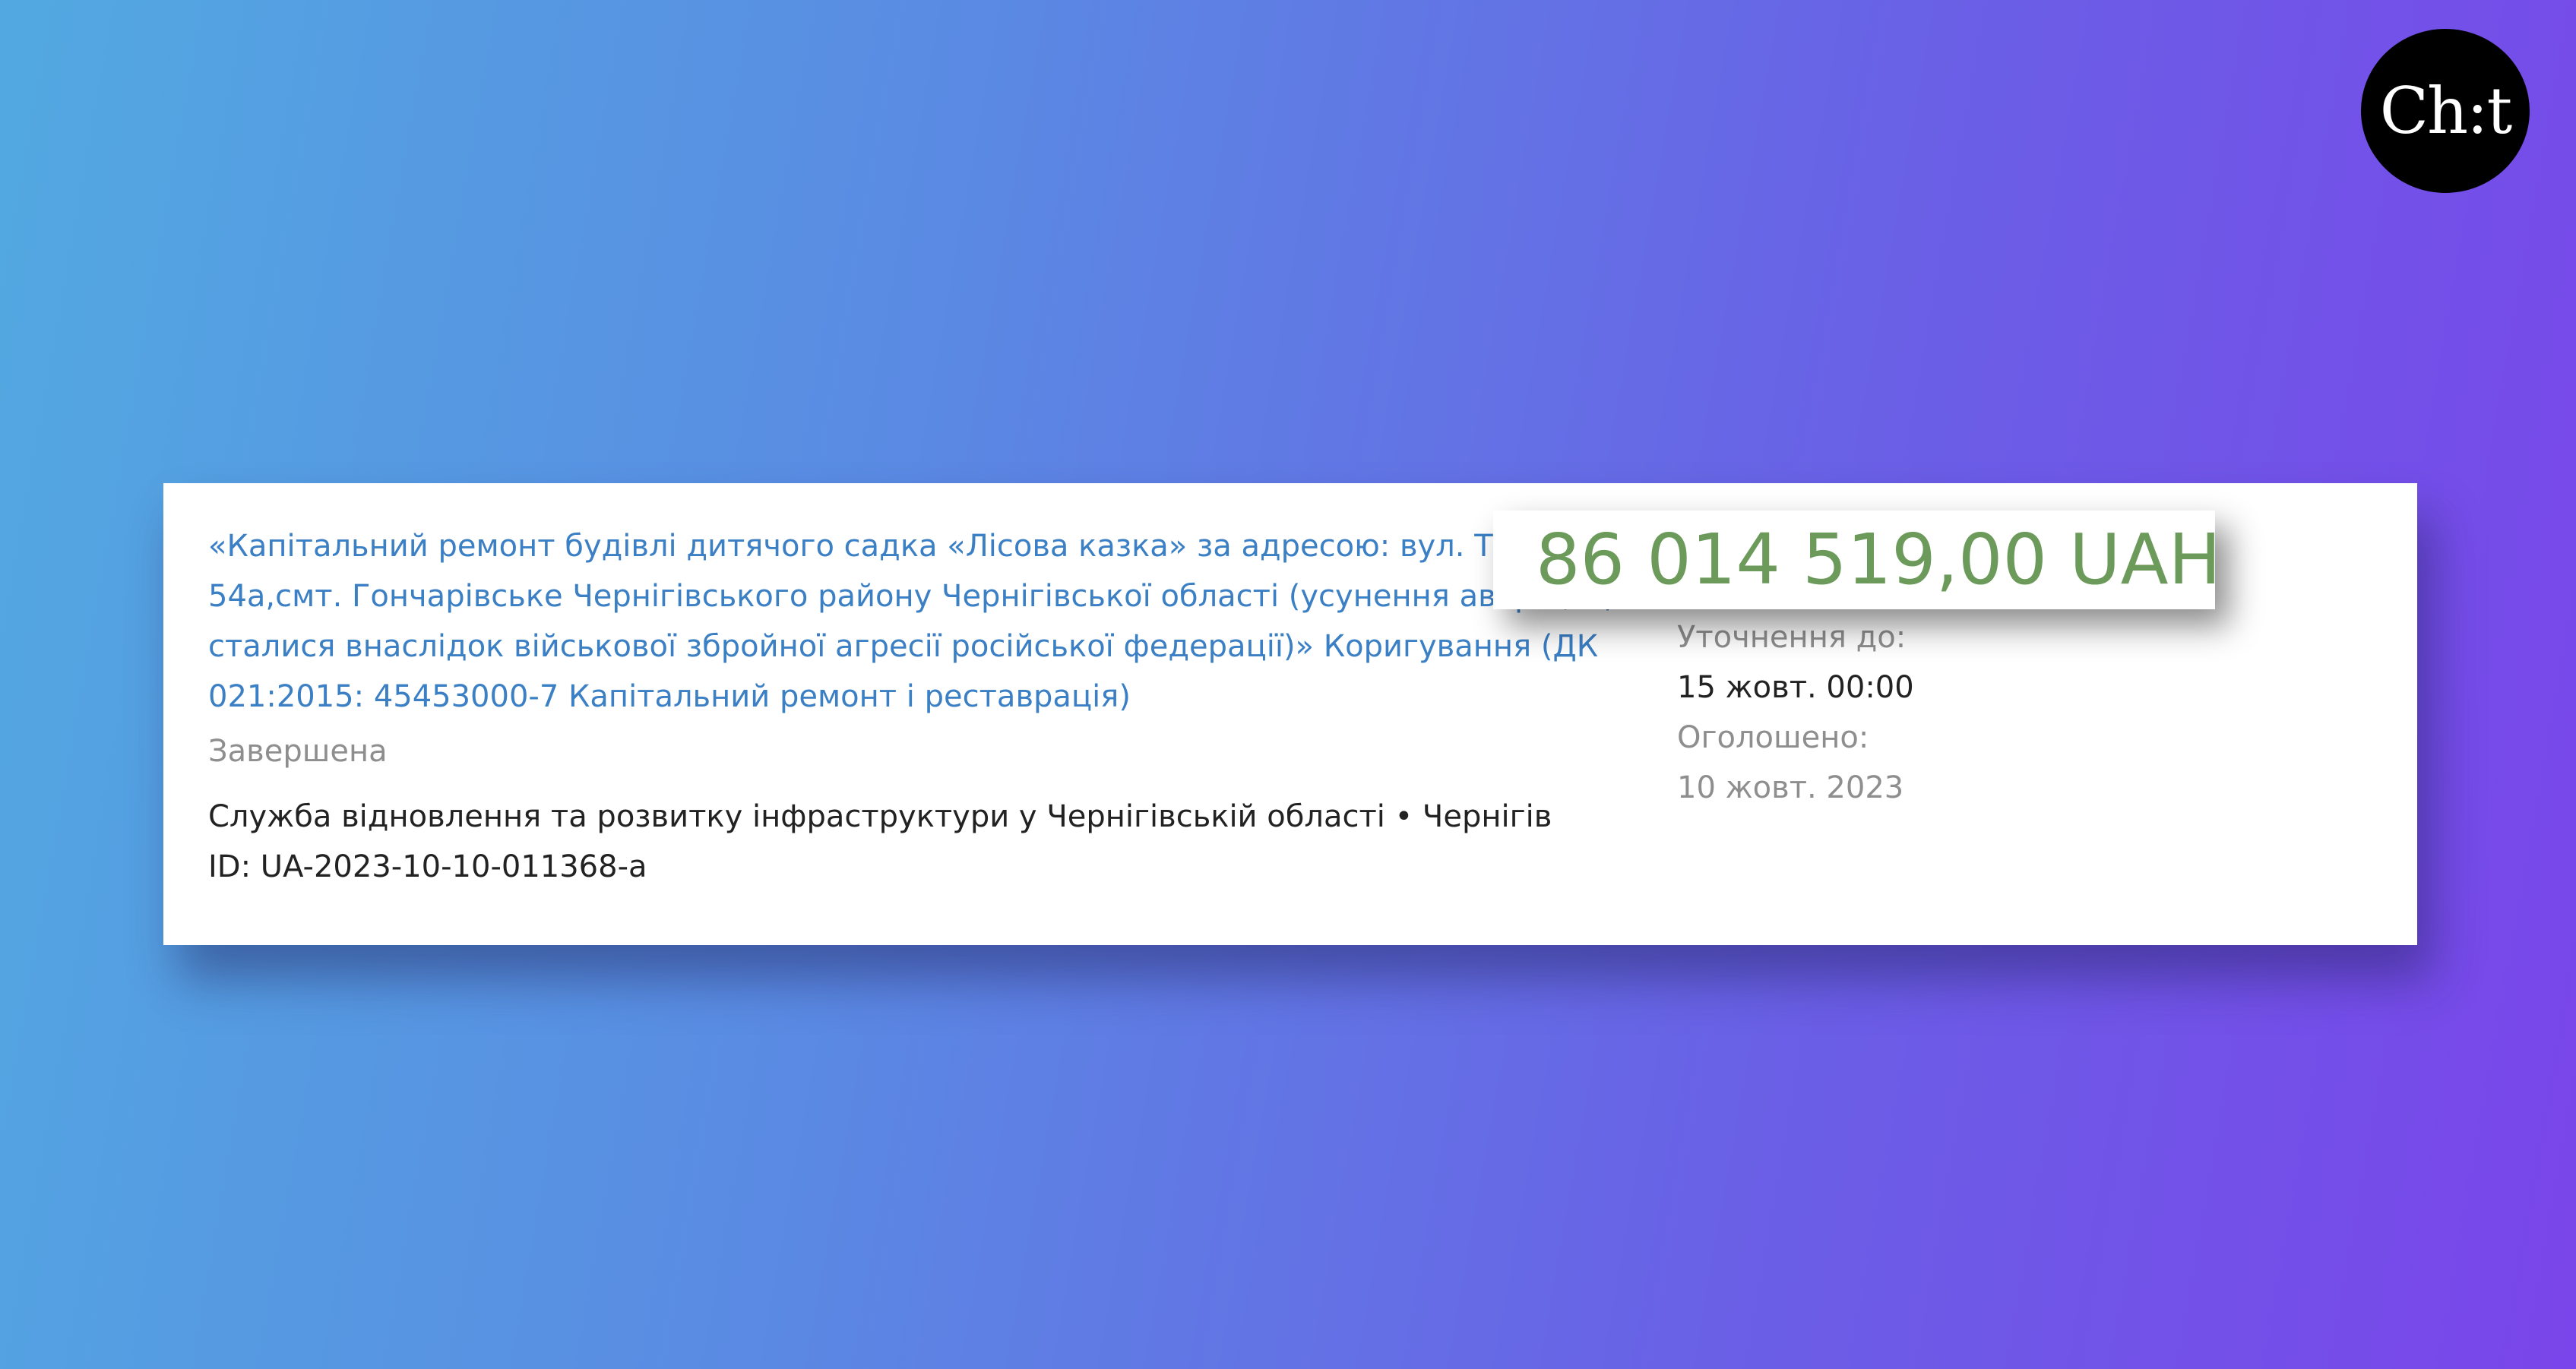  I want to click on clarification-label: Уточнення до:, so click(1792, 637).